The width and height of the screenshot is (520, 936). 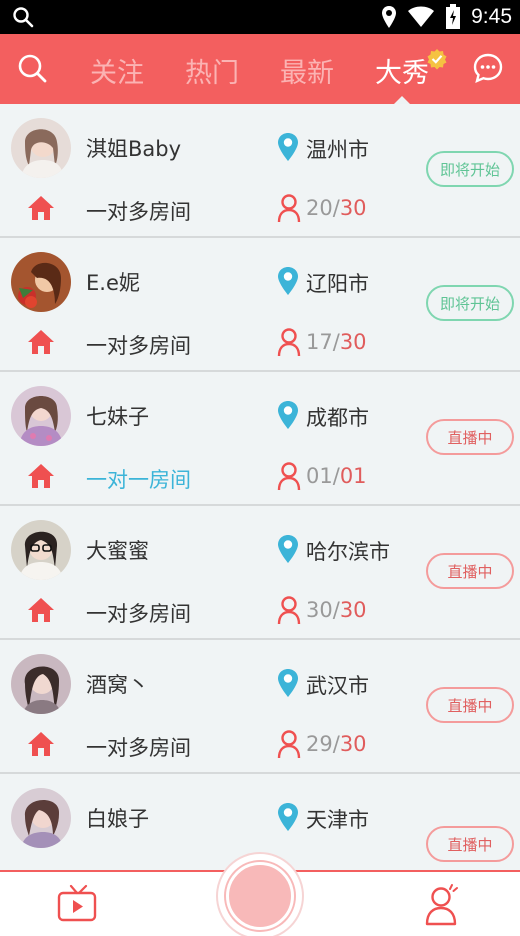 What do you see at coordinates (113, 283) in the screenshot?
I see `anchor-name: E.e妮` at bounding box center [113, 283].